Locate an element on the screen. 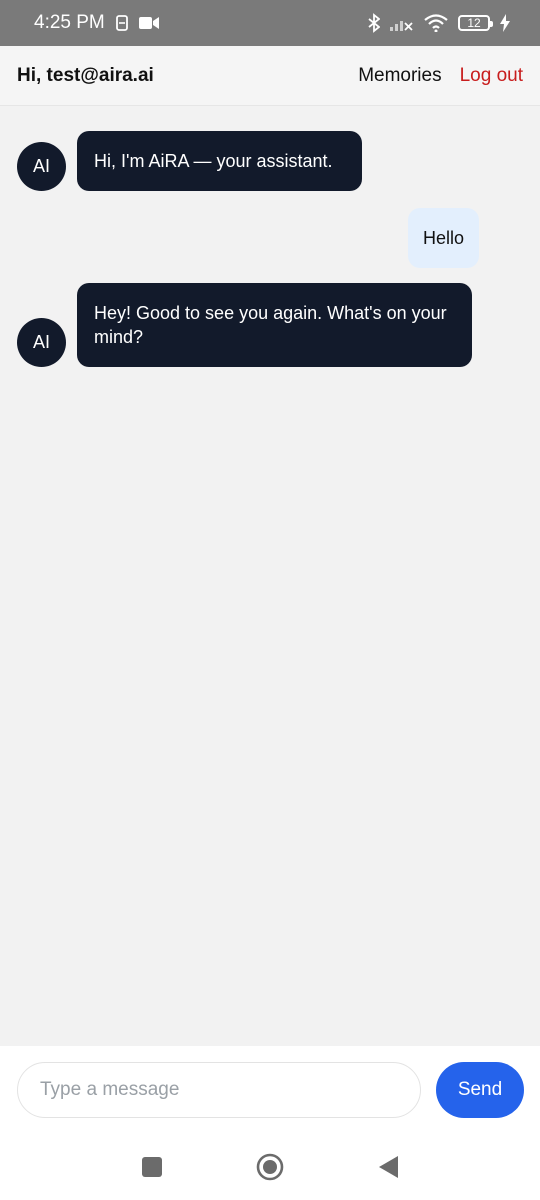  status-bar: 4:25 PM 12 is located at coordinates (270, 23).